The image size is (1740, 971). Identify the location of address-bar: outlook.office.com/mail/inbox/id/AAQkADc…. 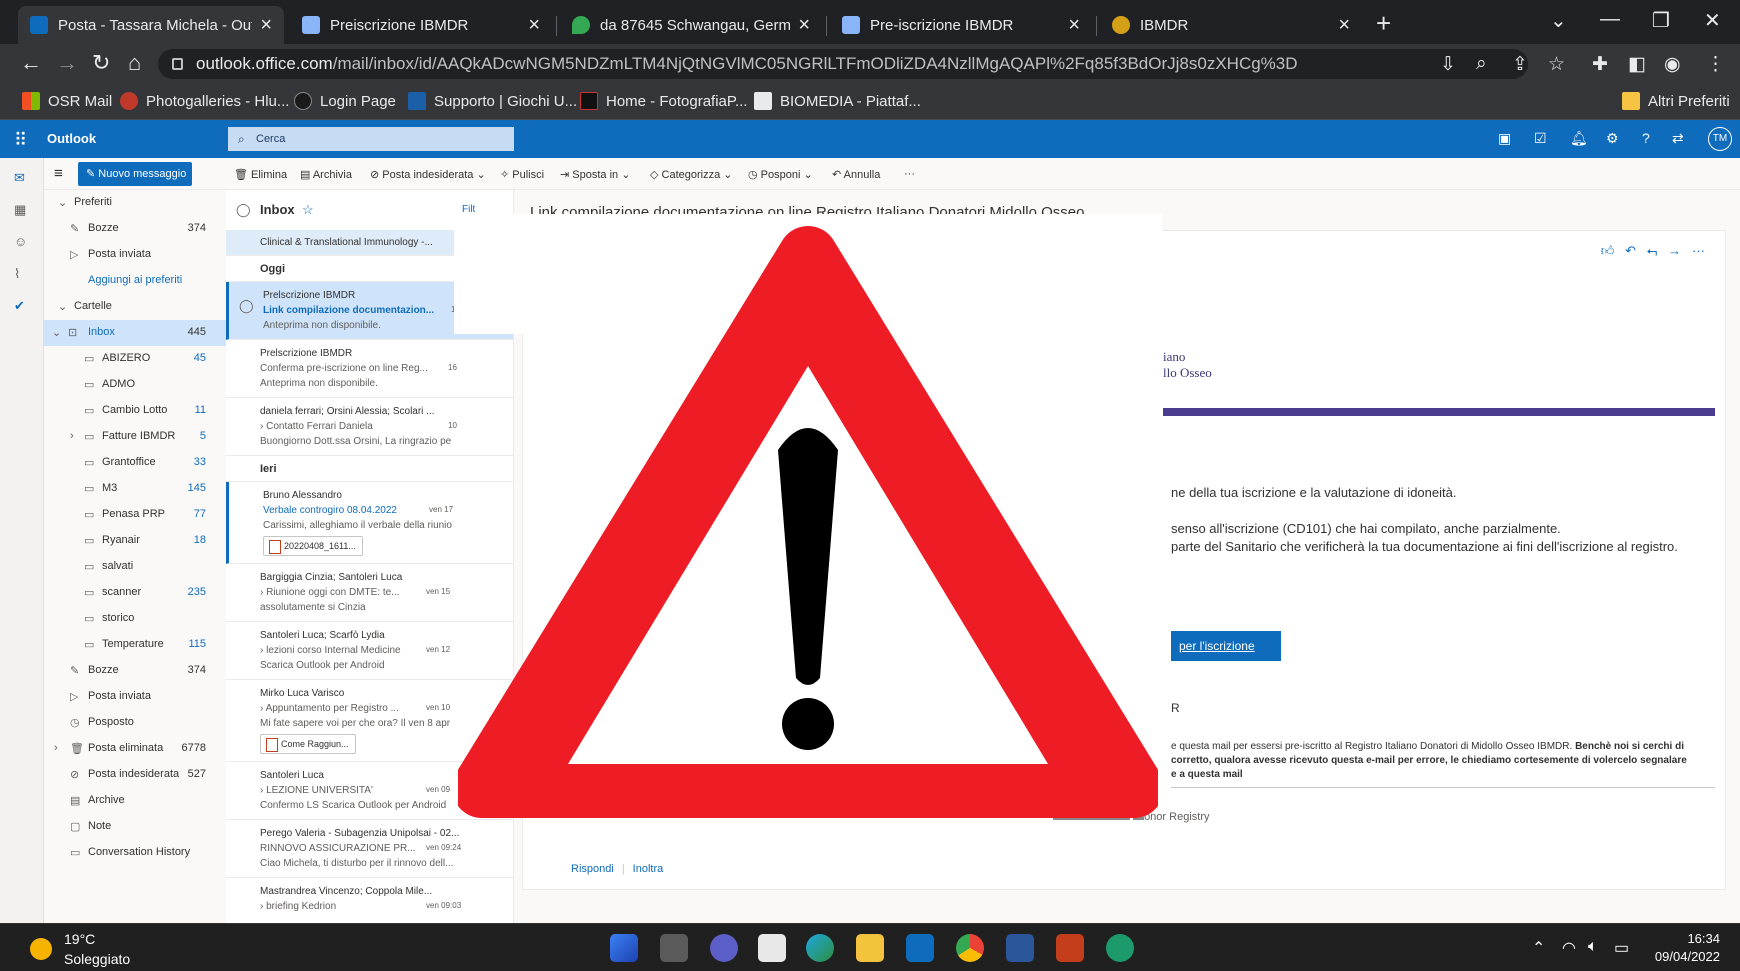
(843, 64).